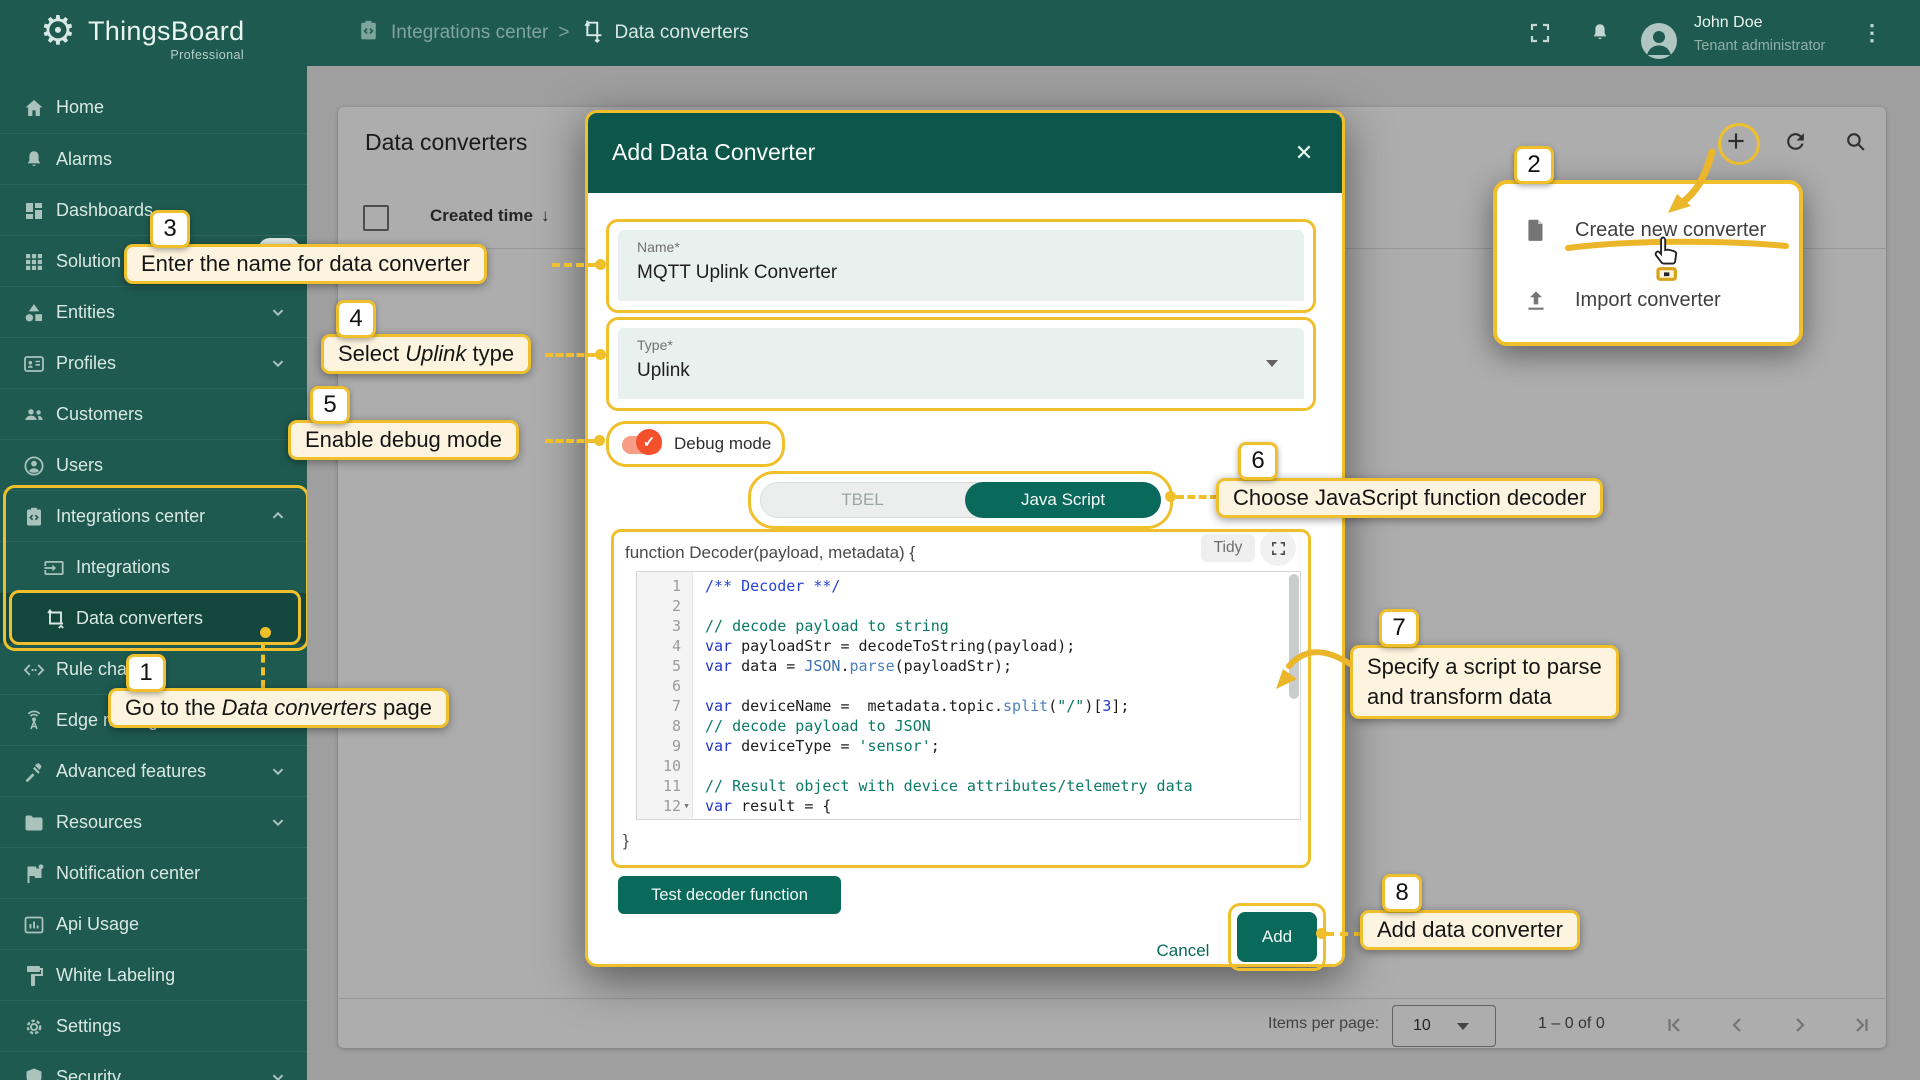  I want to click on callout-8-label: Add data converter, so click(1470, 930).